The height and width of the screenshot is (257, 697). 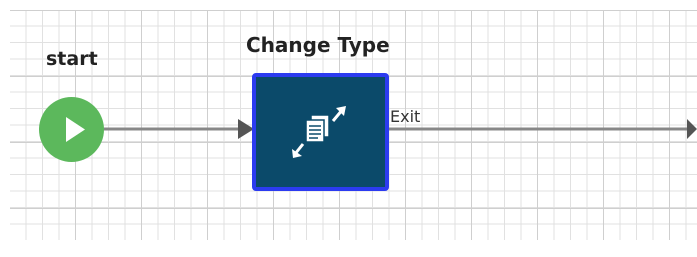 I want to click on exit-connector-label: Exit, so click(x=405, y=116).